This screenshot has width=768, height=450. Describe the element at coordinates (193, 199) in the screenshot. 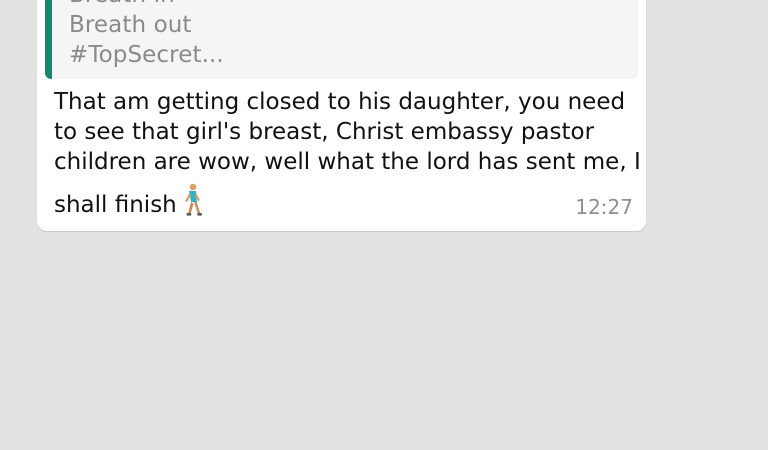

I see `person-walking-icon` at that location.